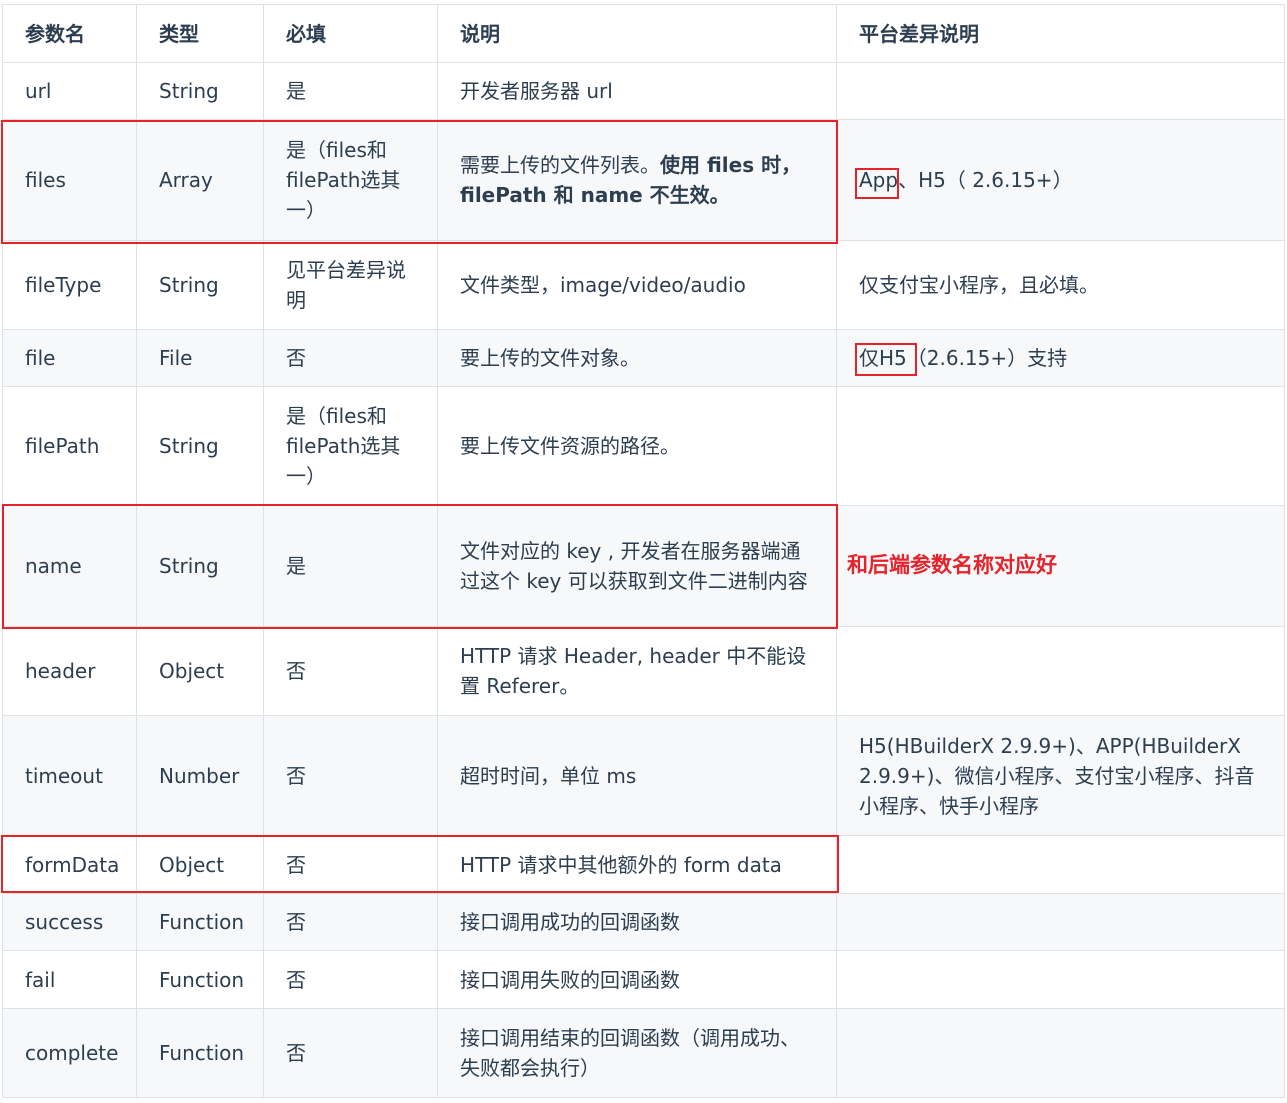 This screenshot has height=1103, width=1287. Describe the element at coordinates (637, 285) in the screenshot. I see `cell-desc: 文件类型，image/video/audio` at that location.